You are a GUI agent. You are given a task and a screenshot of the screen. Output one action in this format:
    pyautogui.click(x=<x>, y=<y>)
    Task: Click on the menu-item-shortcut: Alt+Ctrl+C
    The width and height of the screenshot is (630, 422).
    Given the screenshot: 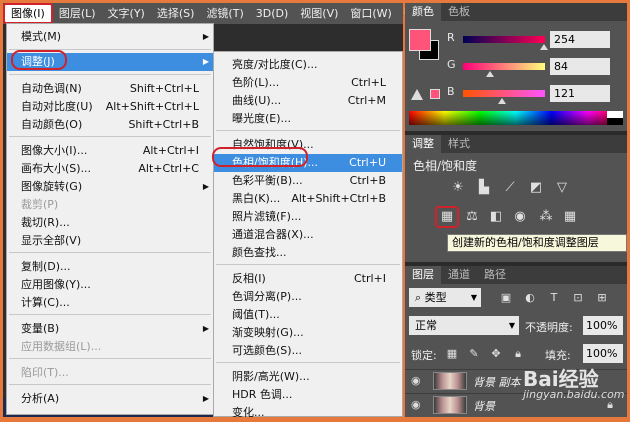 What is the action you would take?
    pyautogui.click(x=168, y=168)
    